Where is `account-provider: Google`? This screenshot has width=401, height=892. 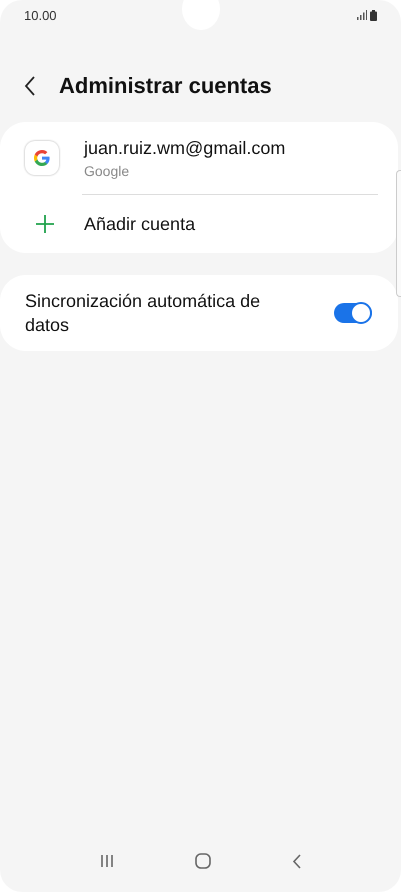
account-provider: Google is located at coordinates (107, 170).